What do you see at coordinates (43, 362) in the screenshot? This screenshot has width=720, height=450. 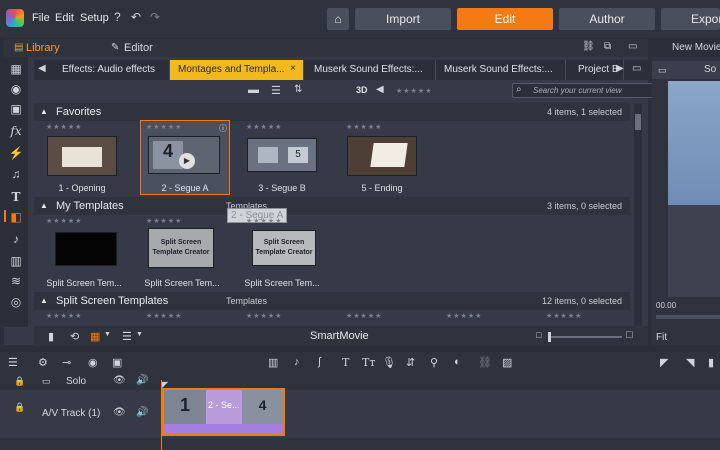 I see `settings-icon: ⚙` at bounding box center [43, 362].